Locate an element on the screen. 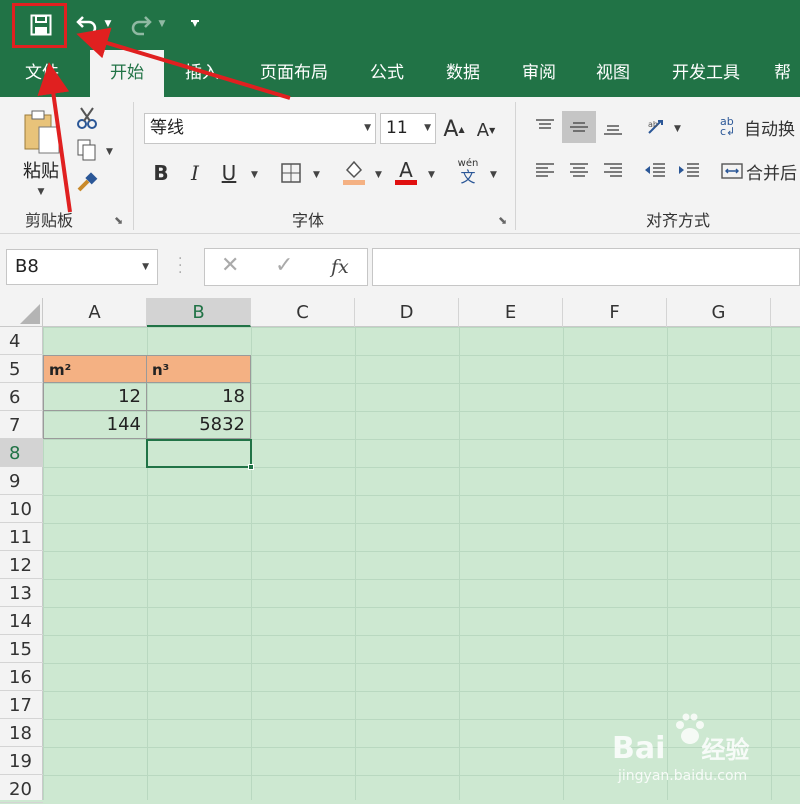 The height and width of the screenshot is (804, 800). annotation-arrows is located at coordinates (164, 120).